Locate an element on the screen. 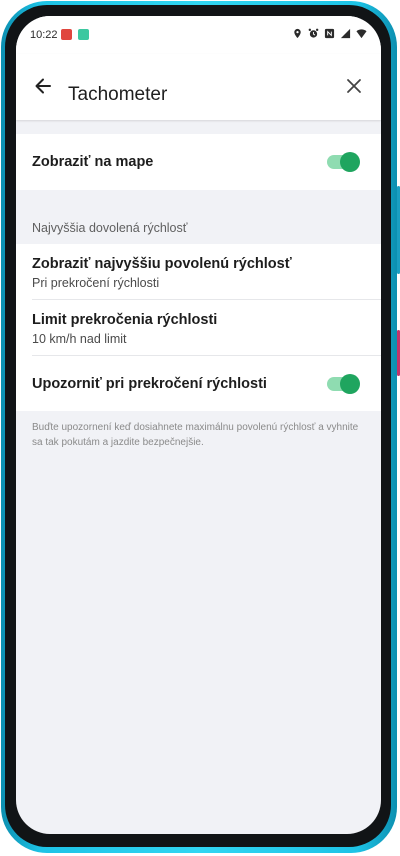 The width and height of the screenshot is (400, 856). show-speed-limit-label: Zobraziť najvyššiu povolenú rýchlosť is located at coordinates (162, 264).